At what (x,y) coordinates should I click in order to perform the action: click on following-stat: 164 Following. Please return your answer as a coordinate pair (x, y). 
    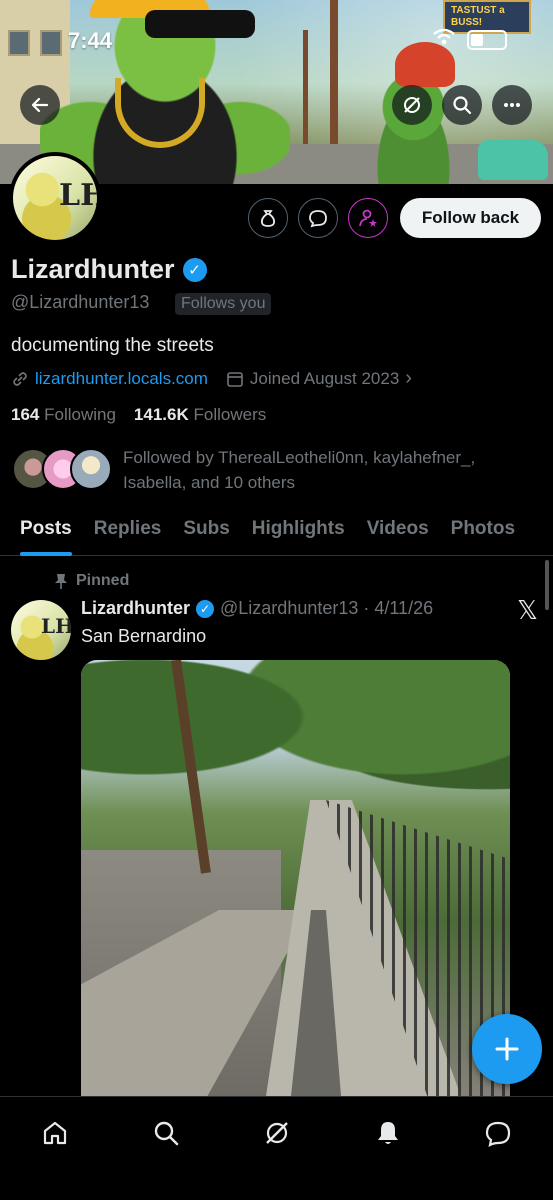
    Looking at the image, I should click on (63, 415).